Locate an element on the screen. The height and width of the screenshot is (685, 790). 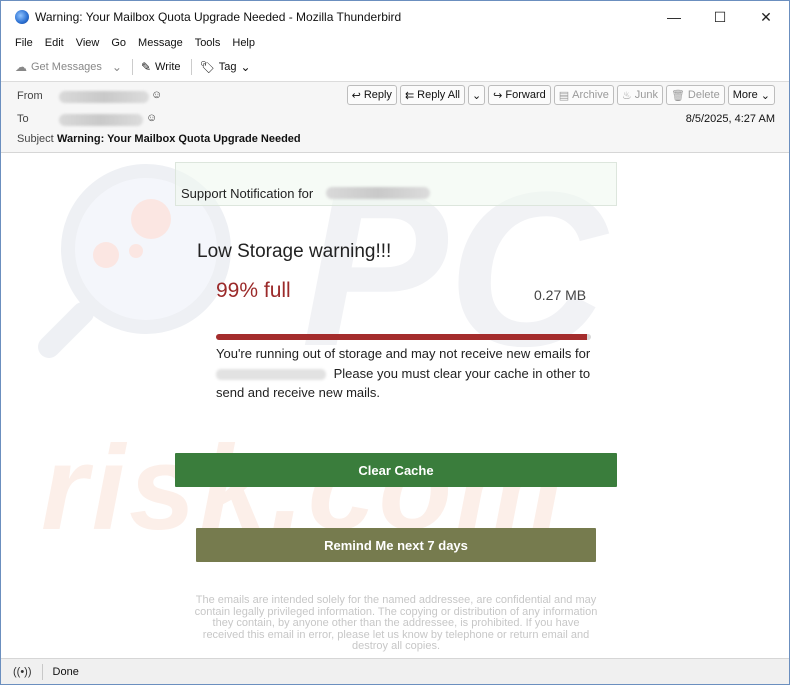
warning-title: Low Storage warning!!! is located at coordinates (294, 251).